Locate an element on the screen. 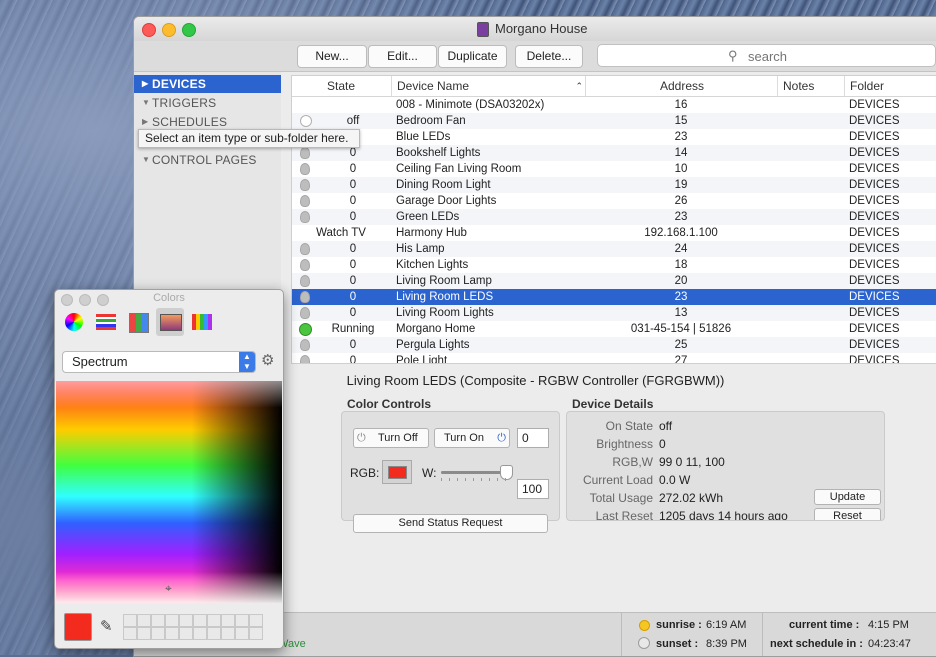 This screenshot has width=936, height=657. rgb-color-well is located at coordinates (397, 472).